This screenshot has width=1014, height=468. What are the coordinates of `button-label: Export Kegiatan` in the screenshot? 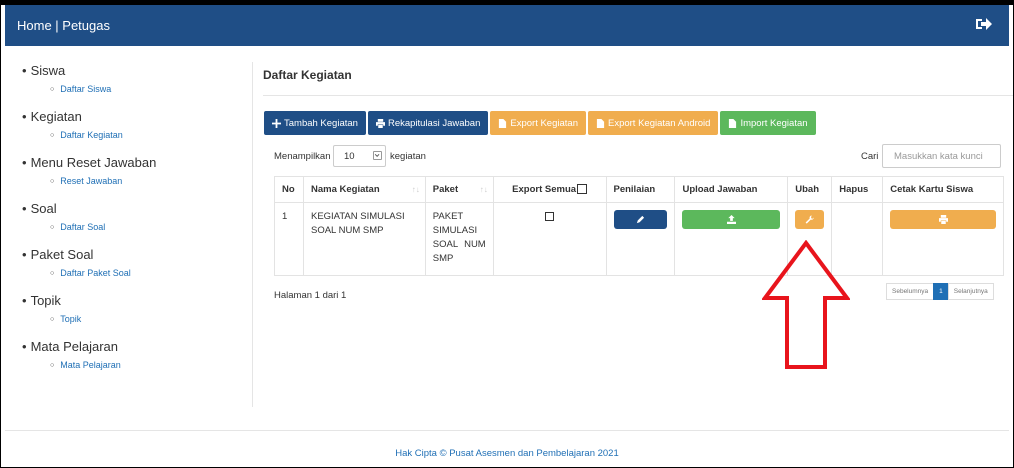 It's located at (544, 123).